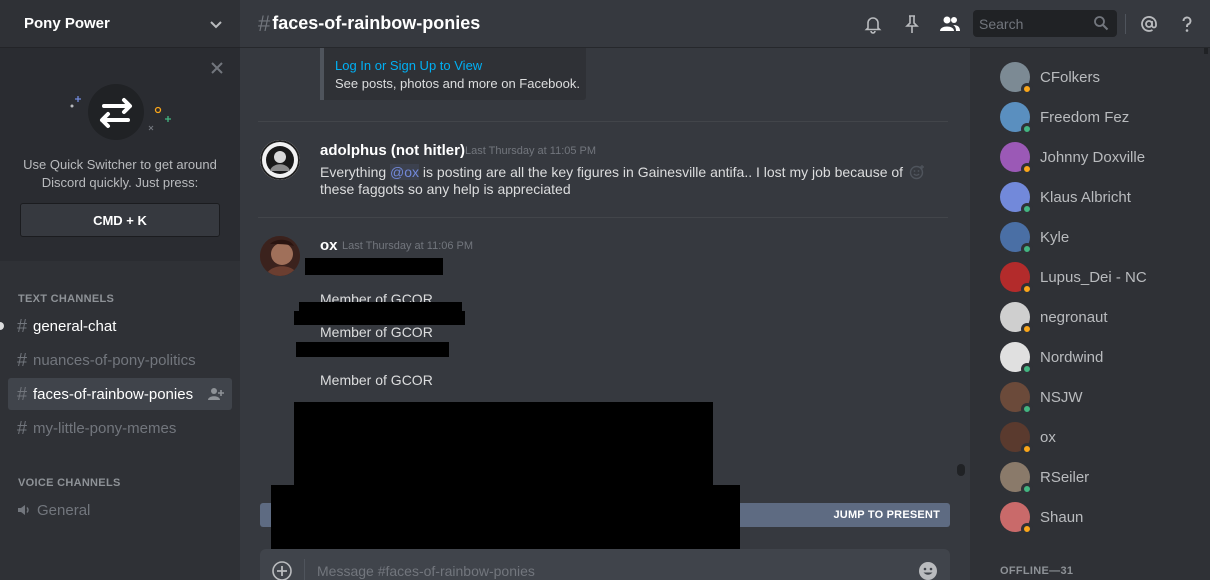 The width and height of the screenshot is (1210, 580). What do you see at coordinates (304, 569) in the screenshot?
I see `composer-divider` at bounding box center [304, 569].